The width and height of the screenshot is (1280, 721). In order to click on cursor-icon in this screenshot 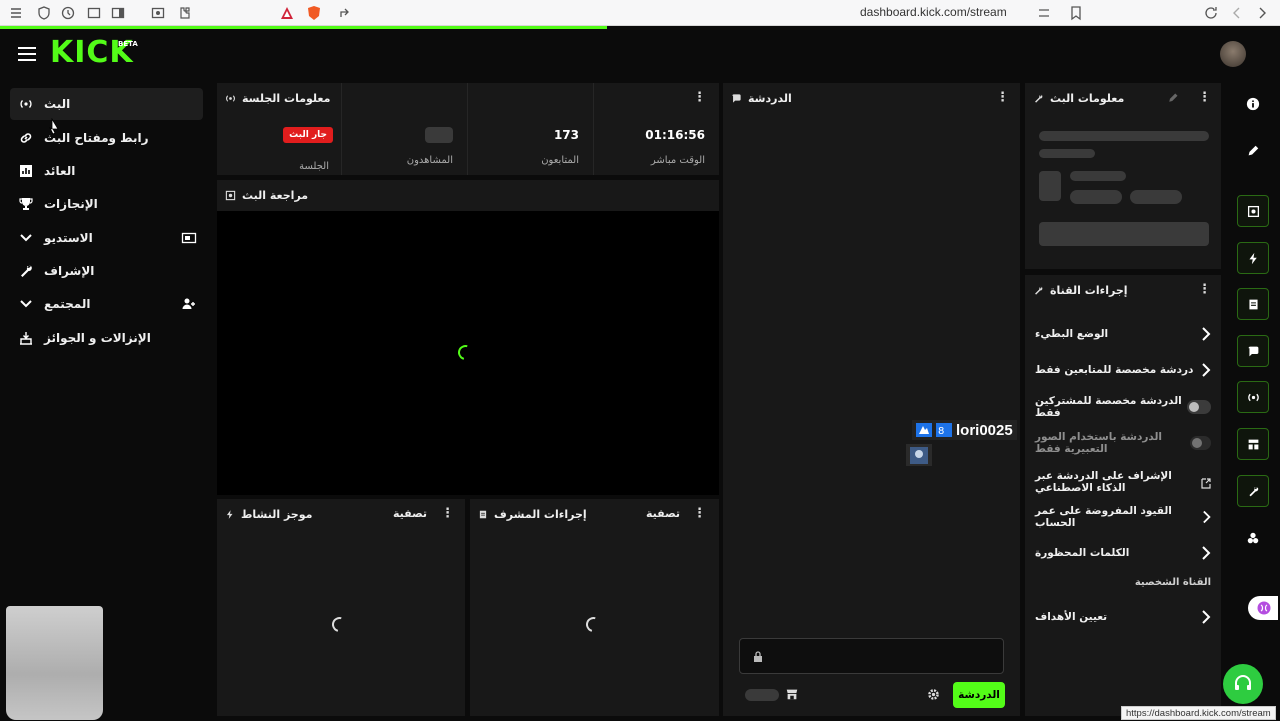, I will do `click(54, 126)`.